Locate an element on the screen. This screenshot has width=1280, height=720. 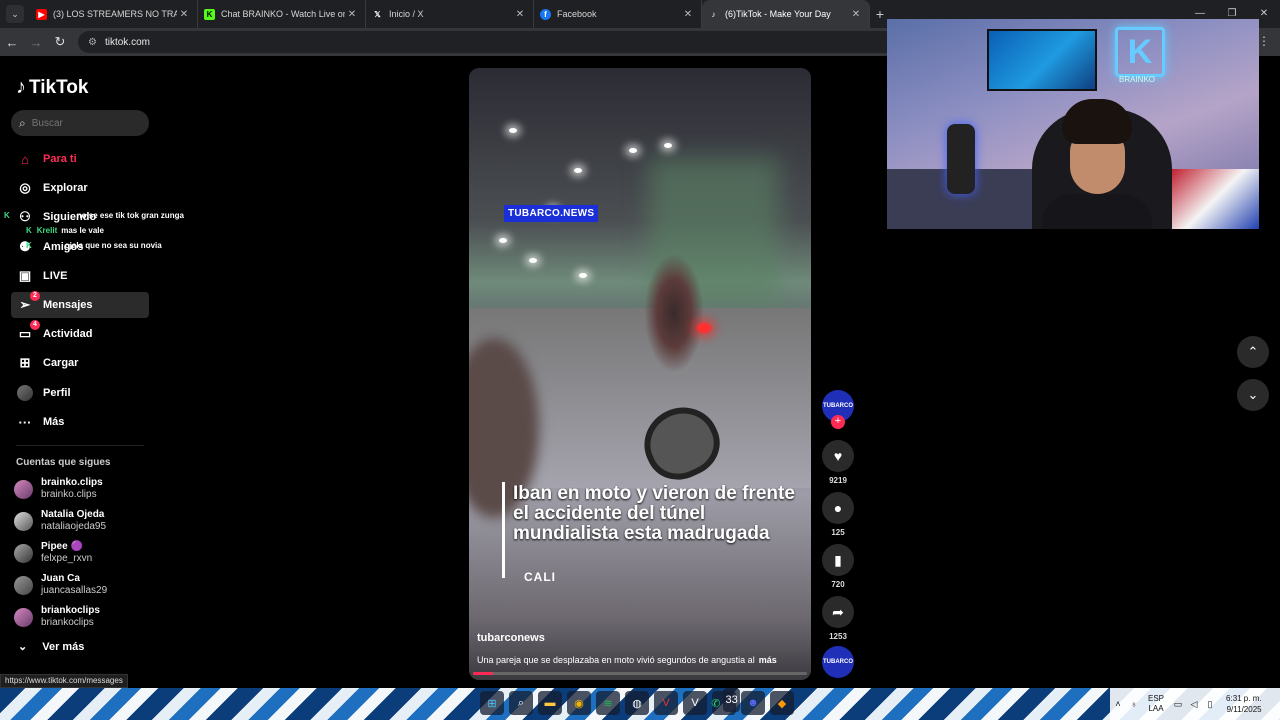
webcam-neon-logo: K is located at coordinates (1140, 52).